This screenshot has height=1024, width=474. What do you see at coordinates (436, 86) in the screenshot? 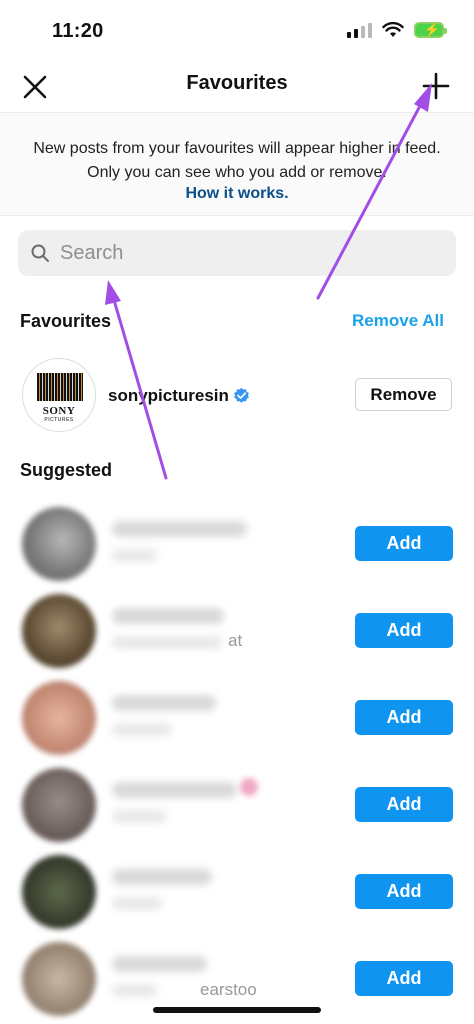
I see `plus-icon` at bounding box center [436, 86].